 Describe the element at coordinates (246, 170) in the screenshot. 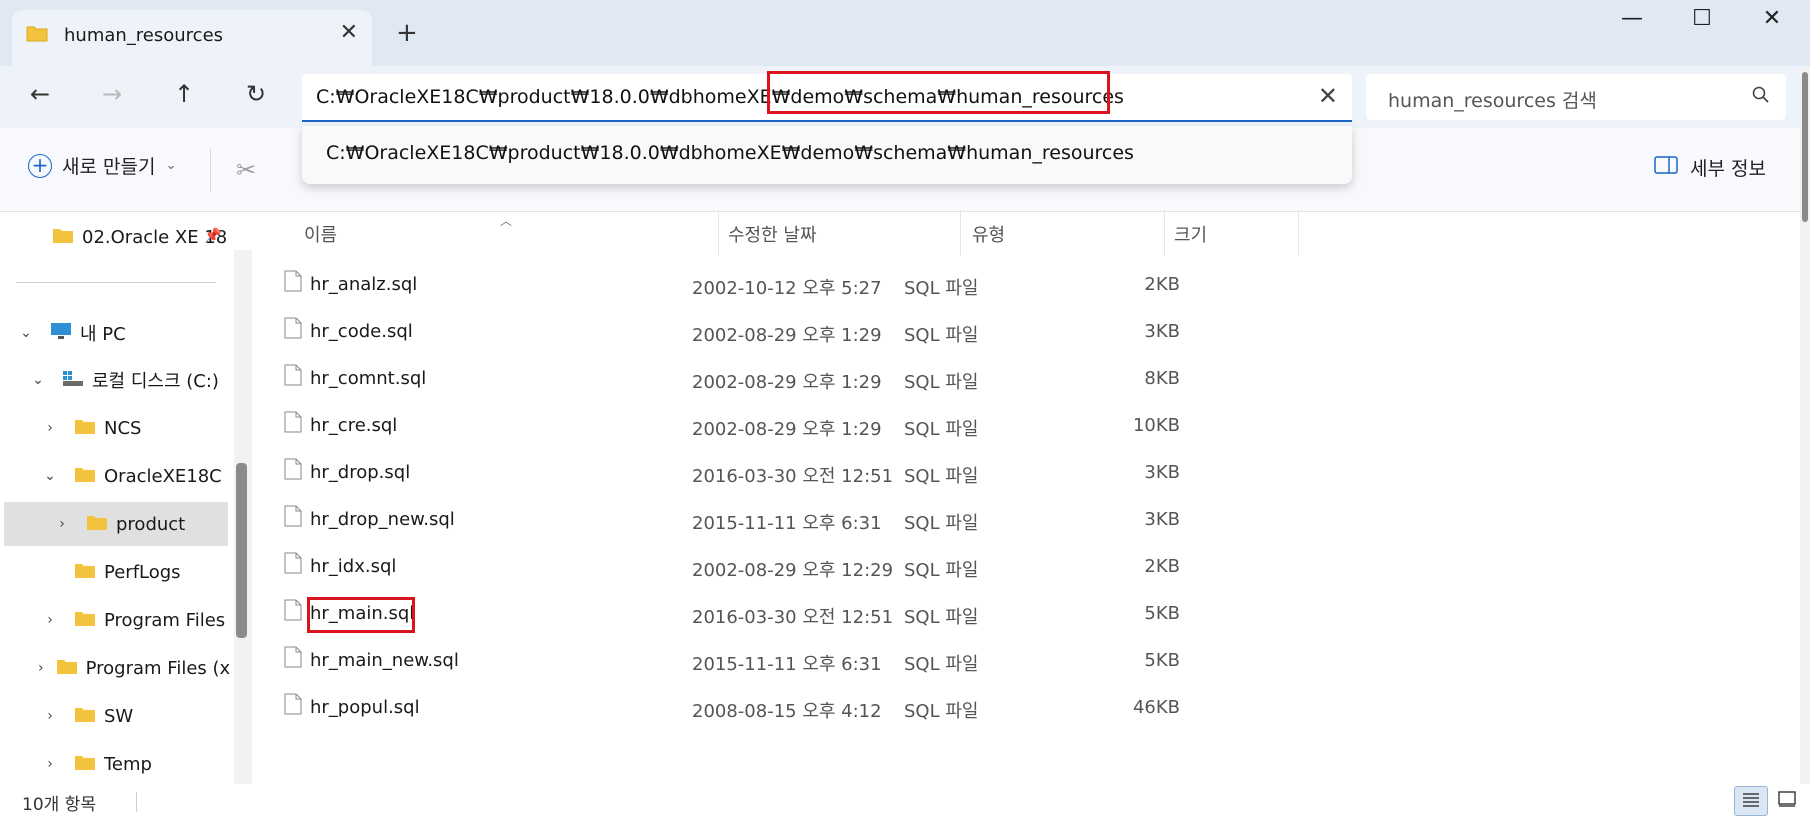

I see `cut-icon: ✂` at that location.